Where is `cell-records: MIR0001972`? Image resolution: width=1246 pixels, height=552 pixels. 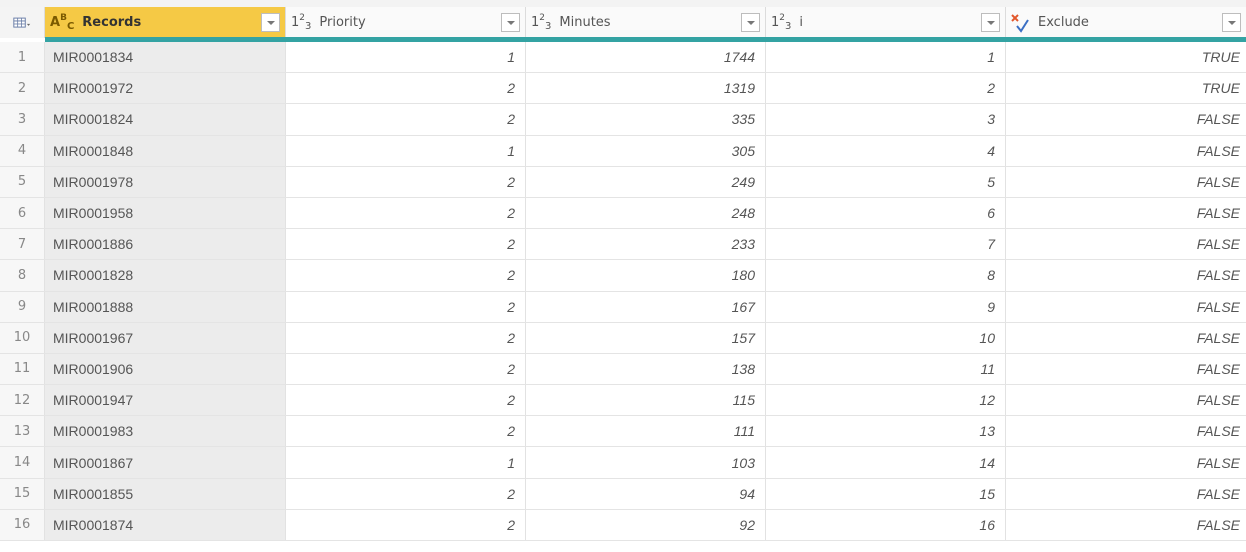
cell-records: MIR0001972 is located at coordinates (165, 88).